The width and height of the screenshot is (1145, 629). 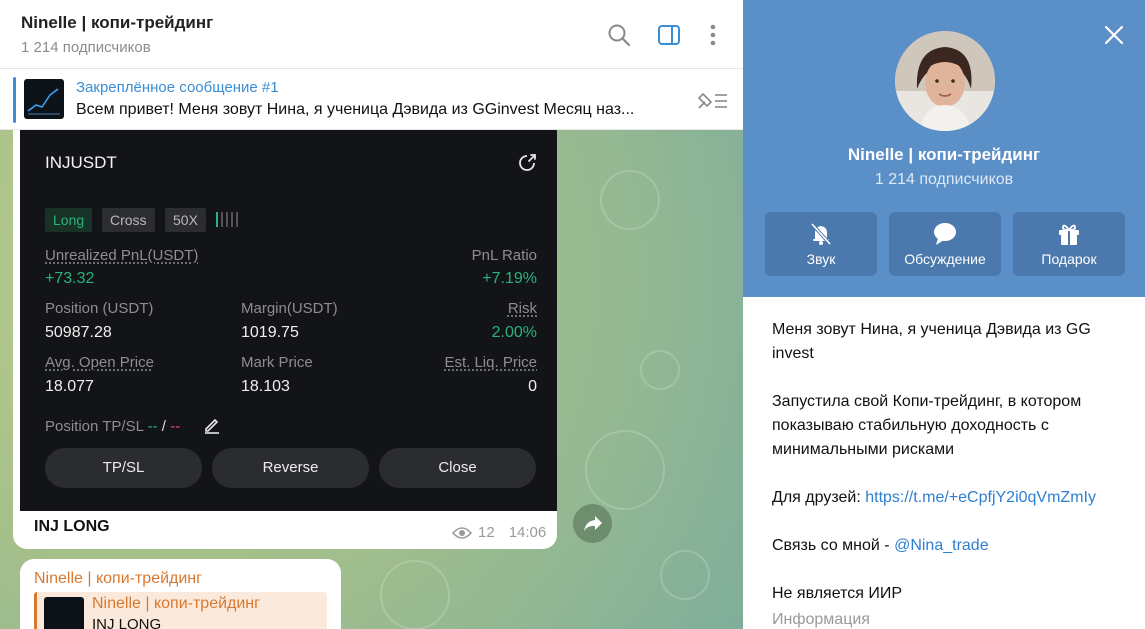 I want to click on liq-price-value: 0, so click(x=532, y=386).